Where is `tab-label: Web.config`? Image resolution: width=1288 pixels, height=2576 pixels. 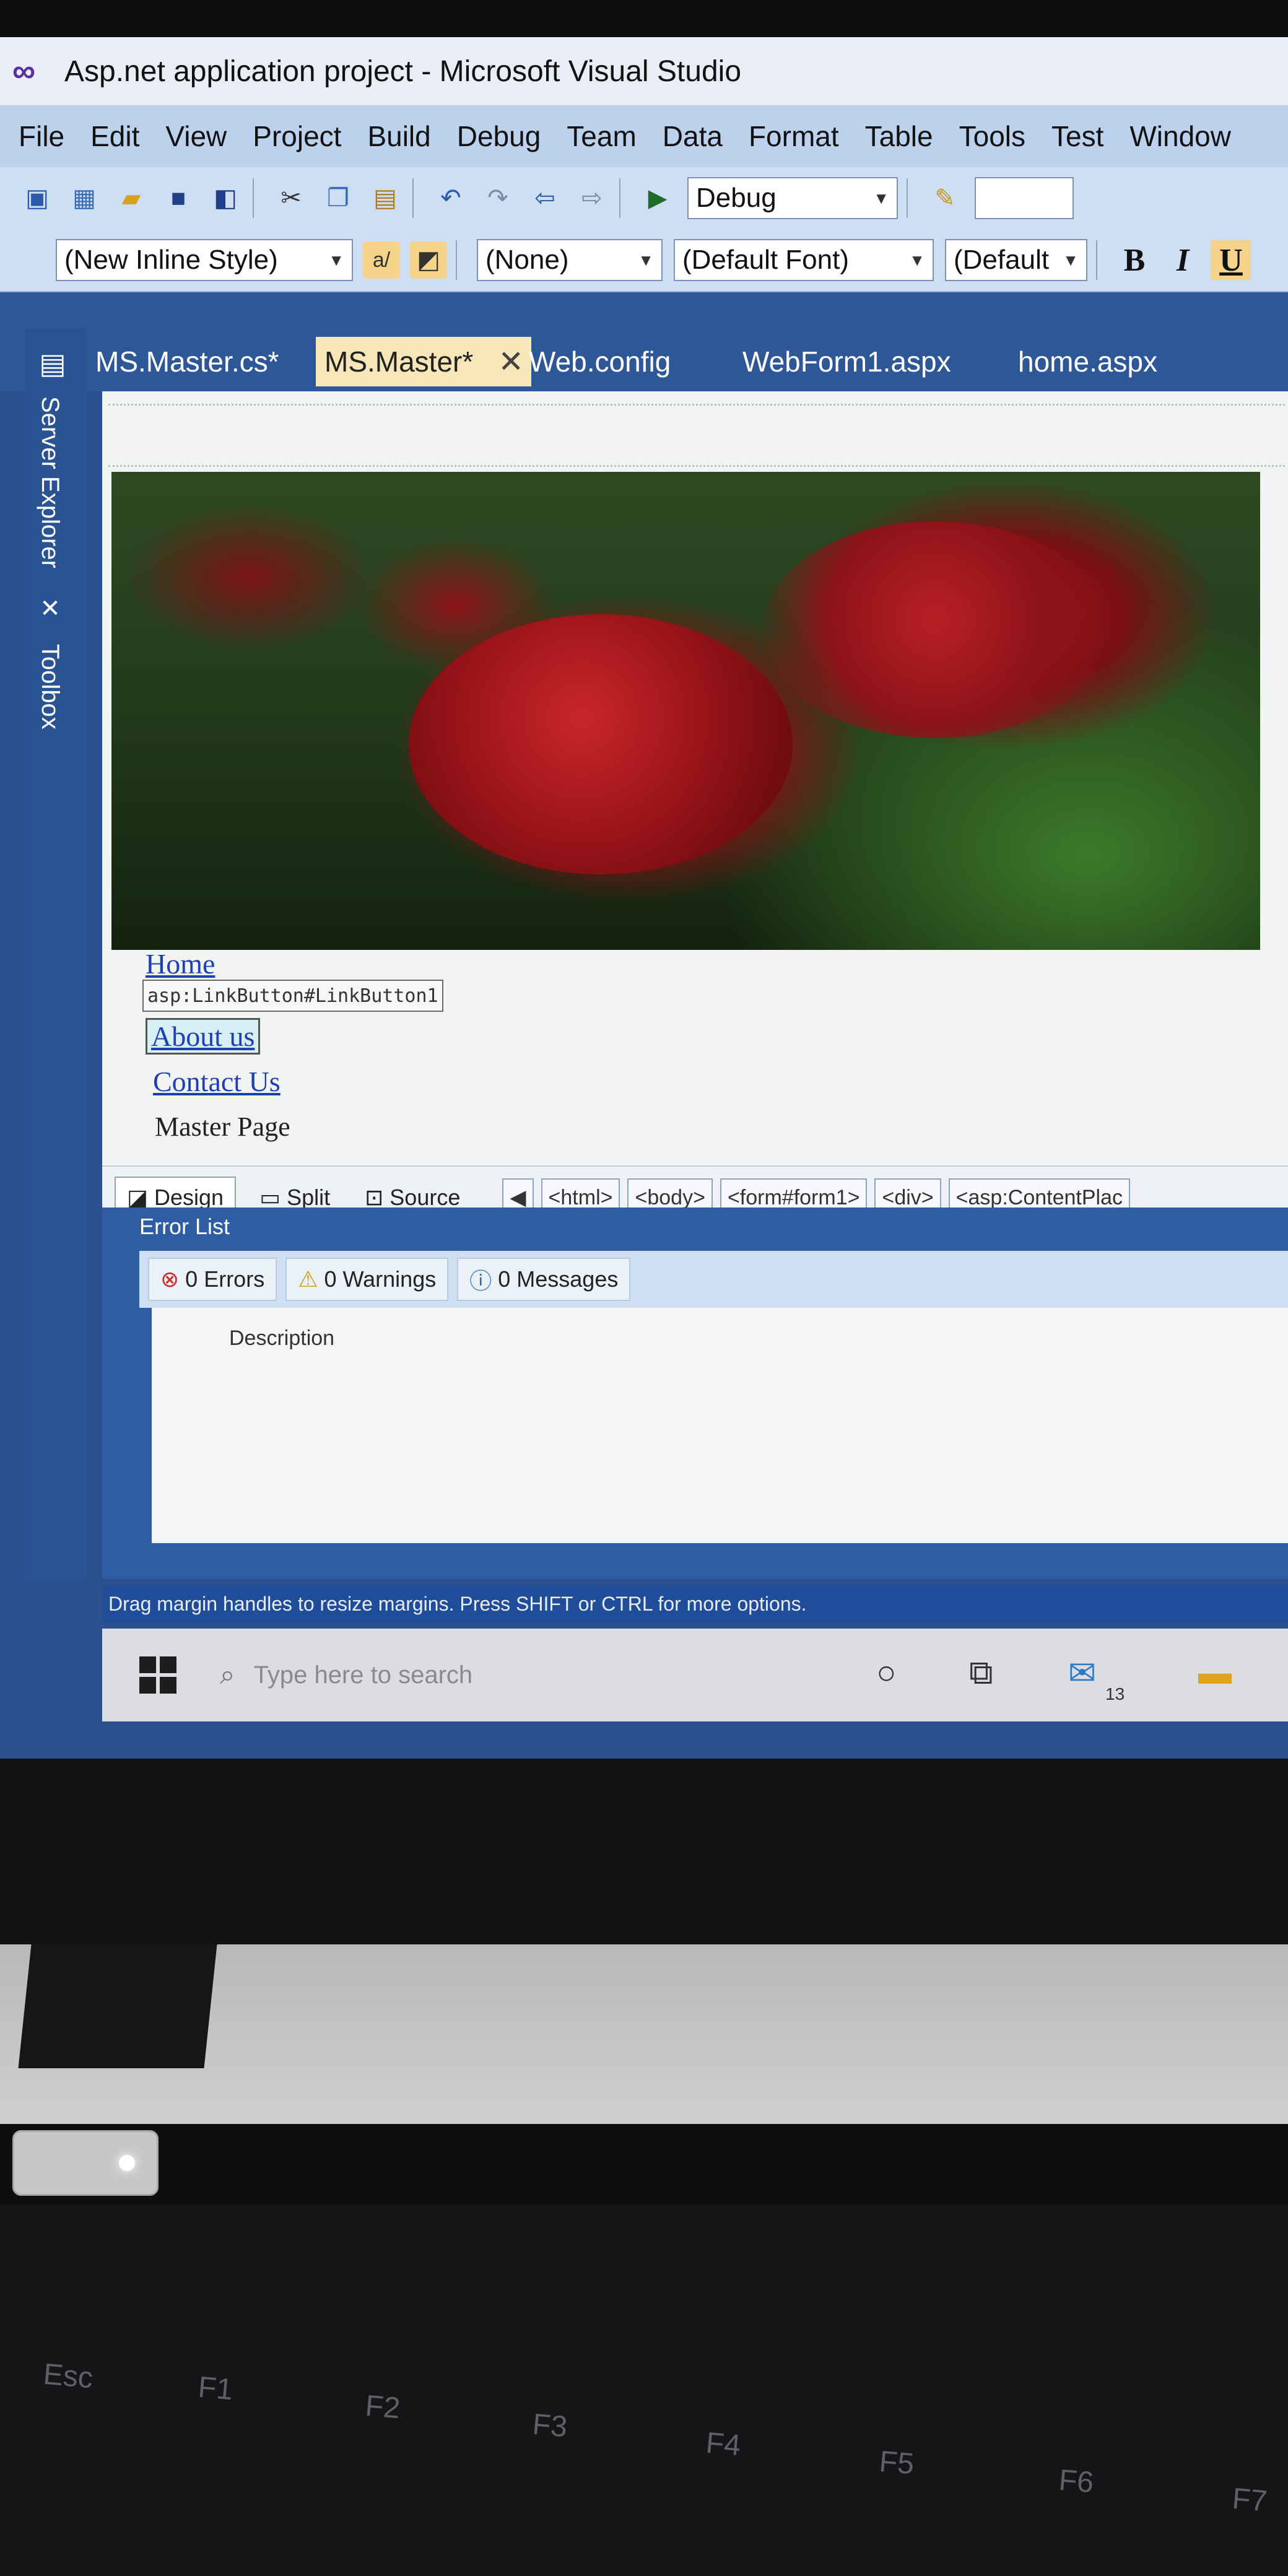
tab-label: Web.config is located at coordinates (600, 362).